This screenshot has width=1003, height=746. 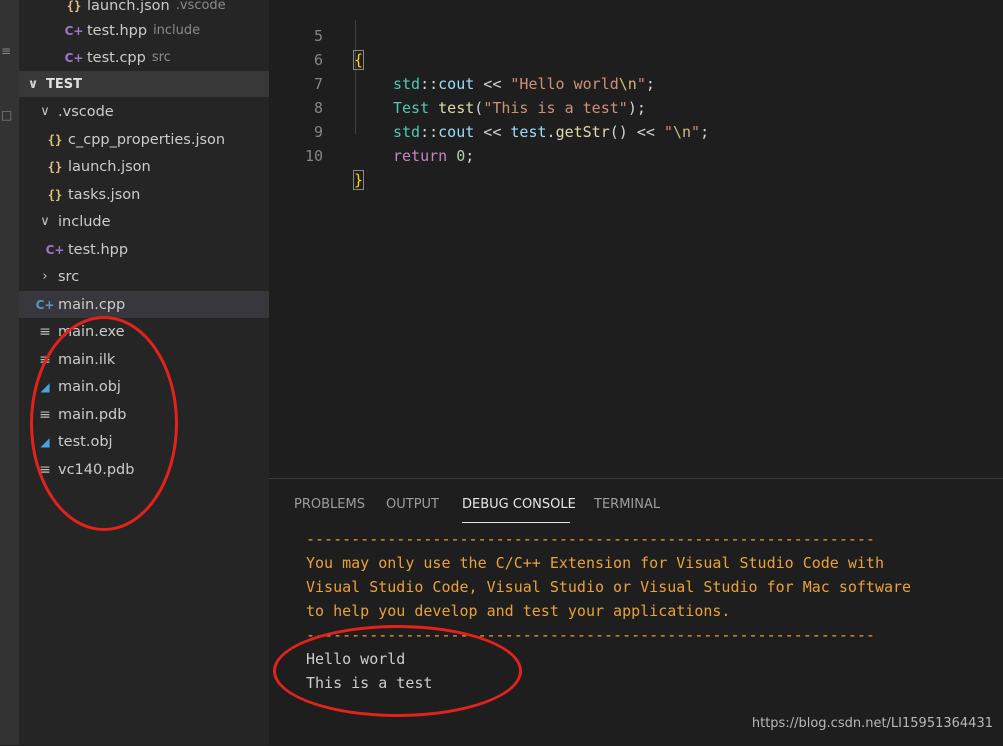 I want to click on tree-item-label: src, so click(x=69, y=276).